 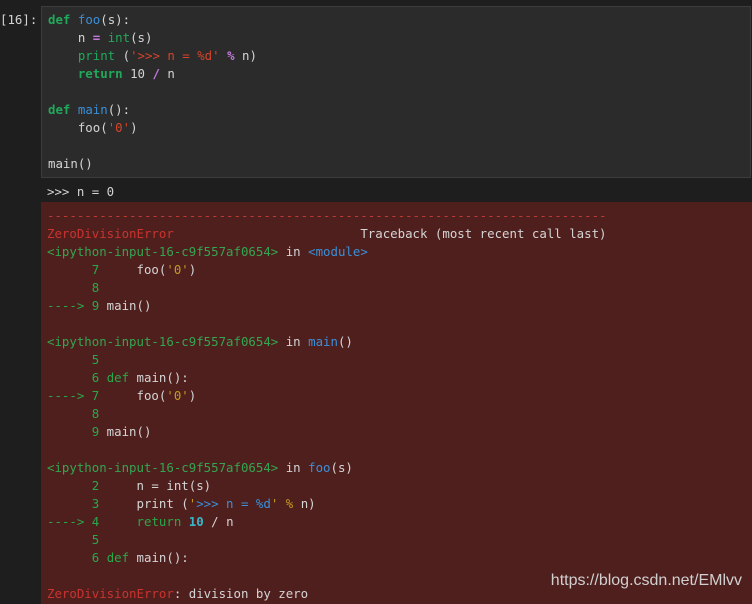 I want to click on traceback-token: foo, so click(x=319, y=467).